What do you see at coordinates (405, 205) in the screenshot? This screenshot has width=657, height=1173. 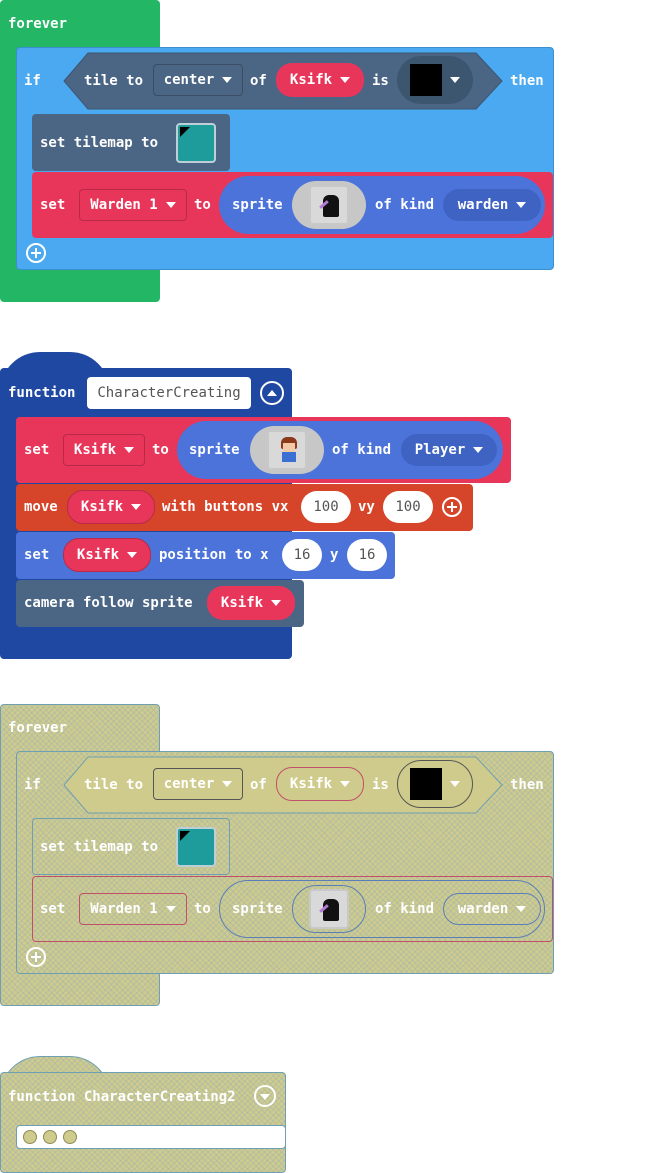 I see `of-kind-label-1: of kind` at bounding box center [405, 205].